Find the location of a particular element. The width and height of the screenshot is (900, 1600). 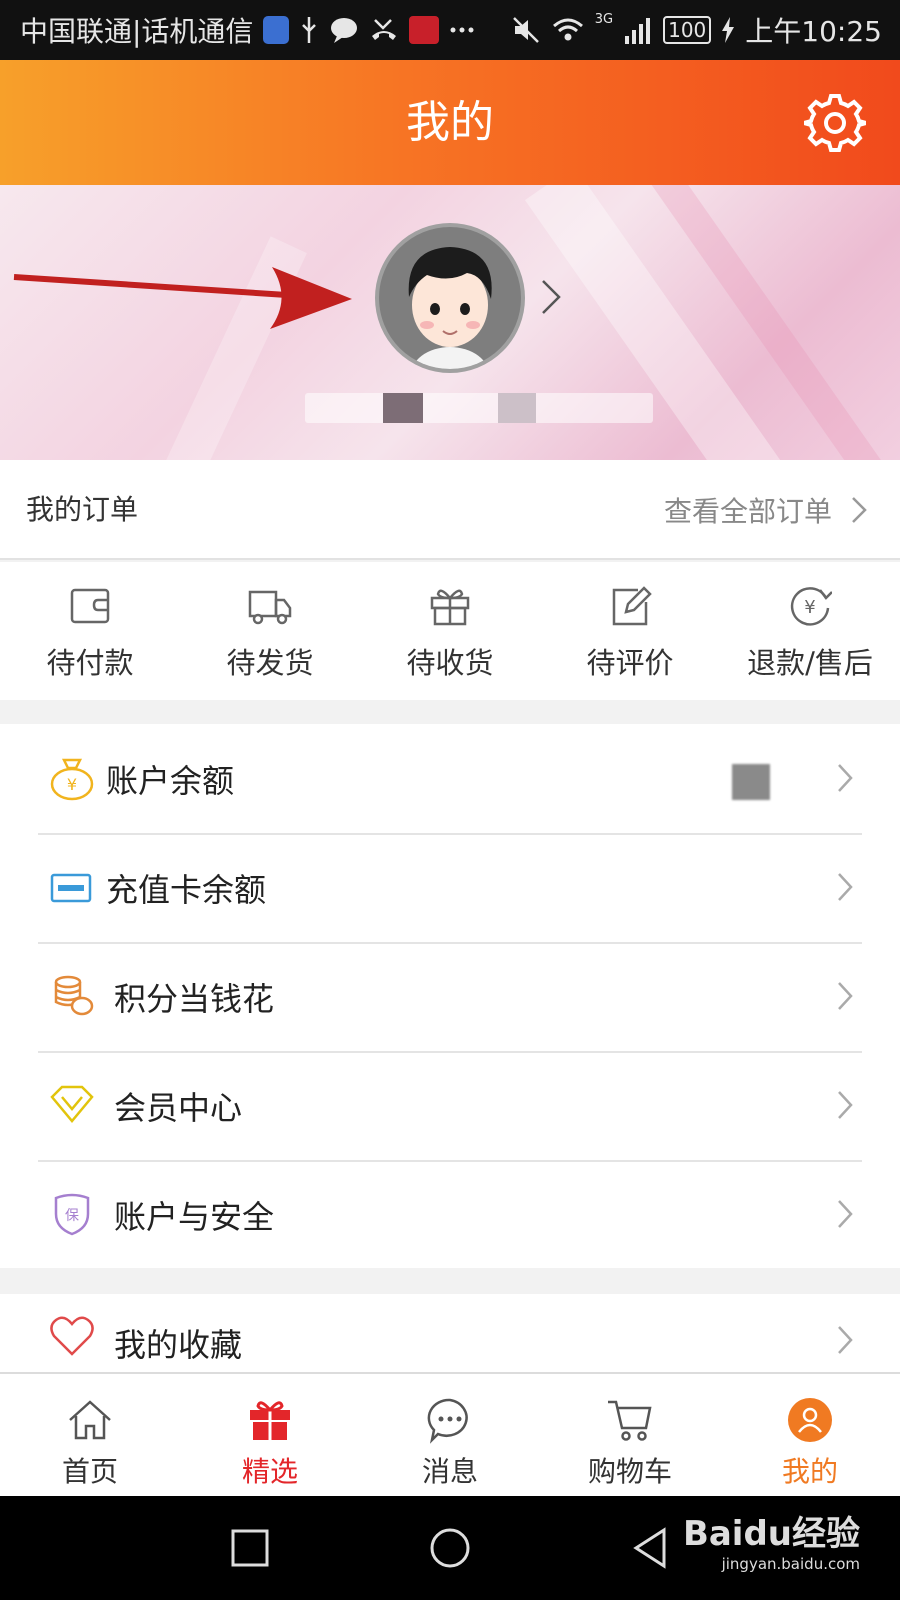

menu-item-label: 会员中心 is located at coordinates (178, 1107).